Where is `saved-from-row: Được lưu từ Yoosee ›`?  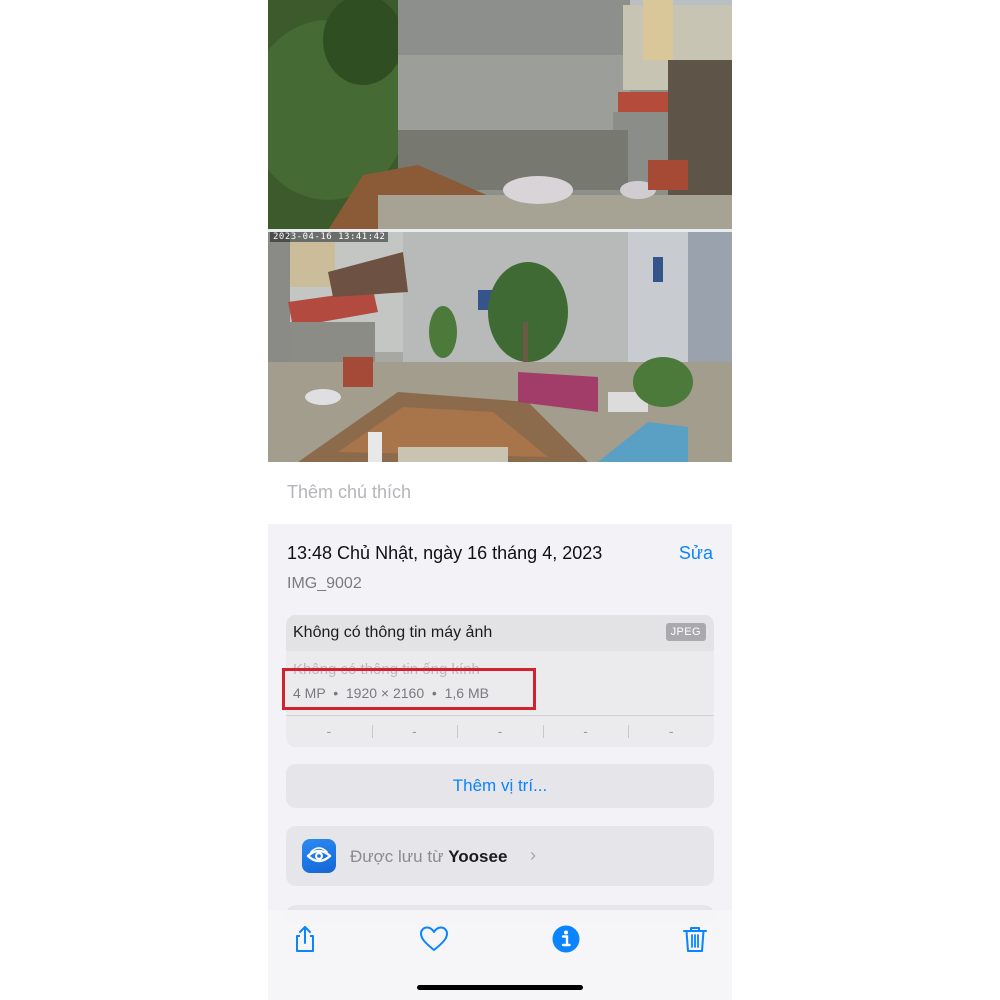
saved-from-row: Được lưu từ Yoosee › is located at coordinates (500, 856).